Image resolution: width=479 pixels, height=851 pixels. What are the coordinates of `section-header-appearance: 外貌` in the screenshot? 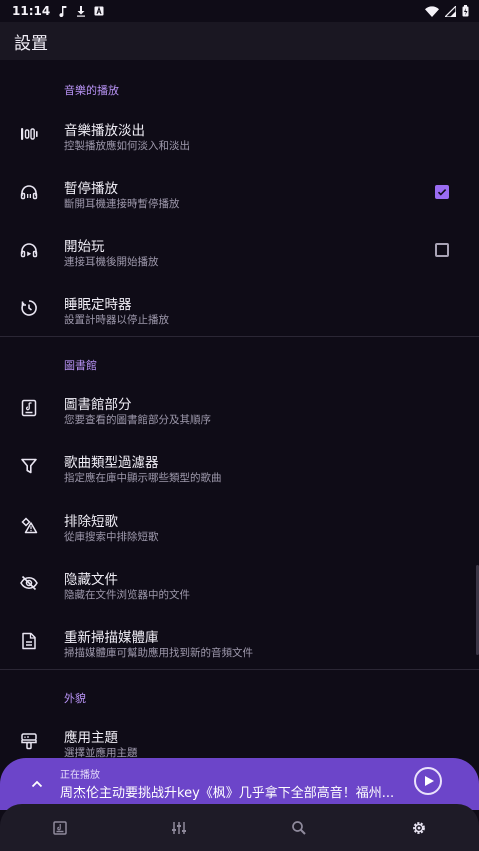 It's located at (75, 698).